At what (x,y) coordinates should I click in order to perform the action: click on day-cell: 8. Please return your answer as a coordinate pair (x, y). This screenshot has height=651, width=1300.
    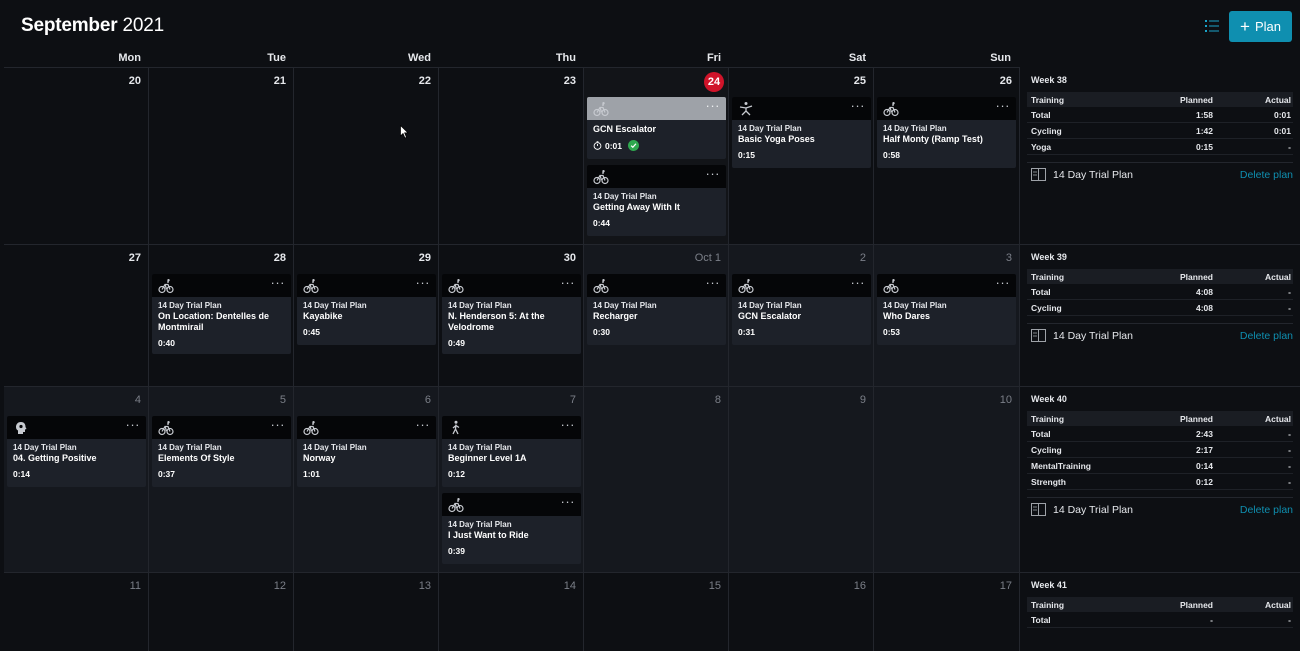
    Looking at the image, I should click on (656, 480).